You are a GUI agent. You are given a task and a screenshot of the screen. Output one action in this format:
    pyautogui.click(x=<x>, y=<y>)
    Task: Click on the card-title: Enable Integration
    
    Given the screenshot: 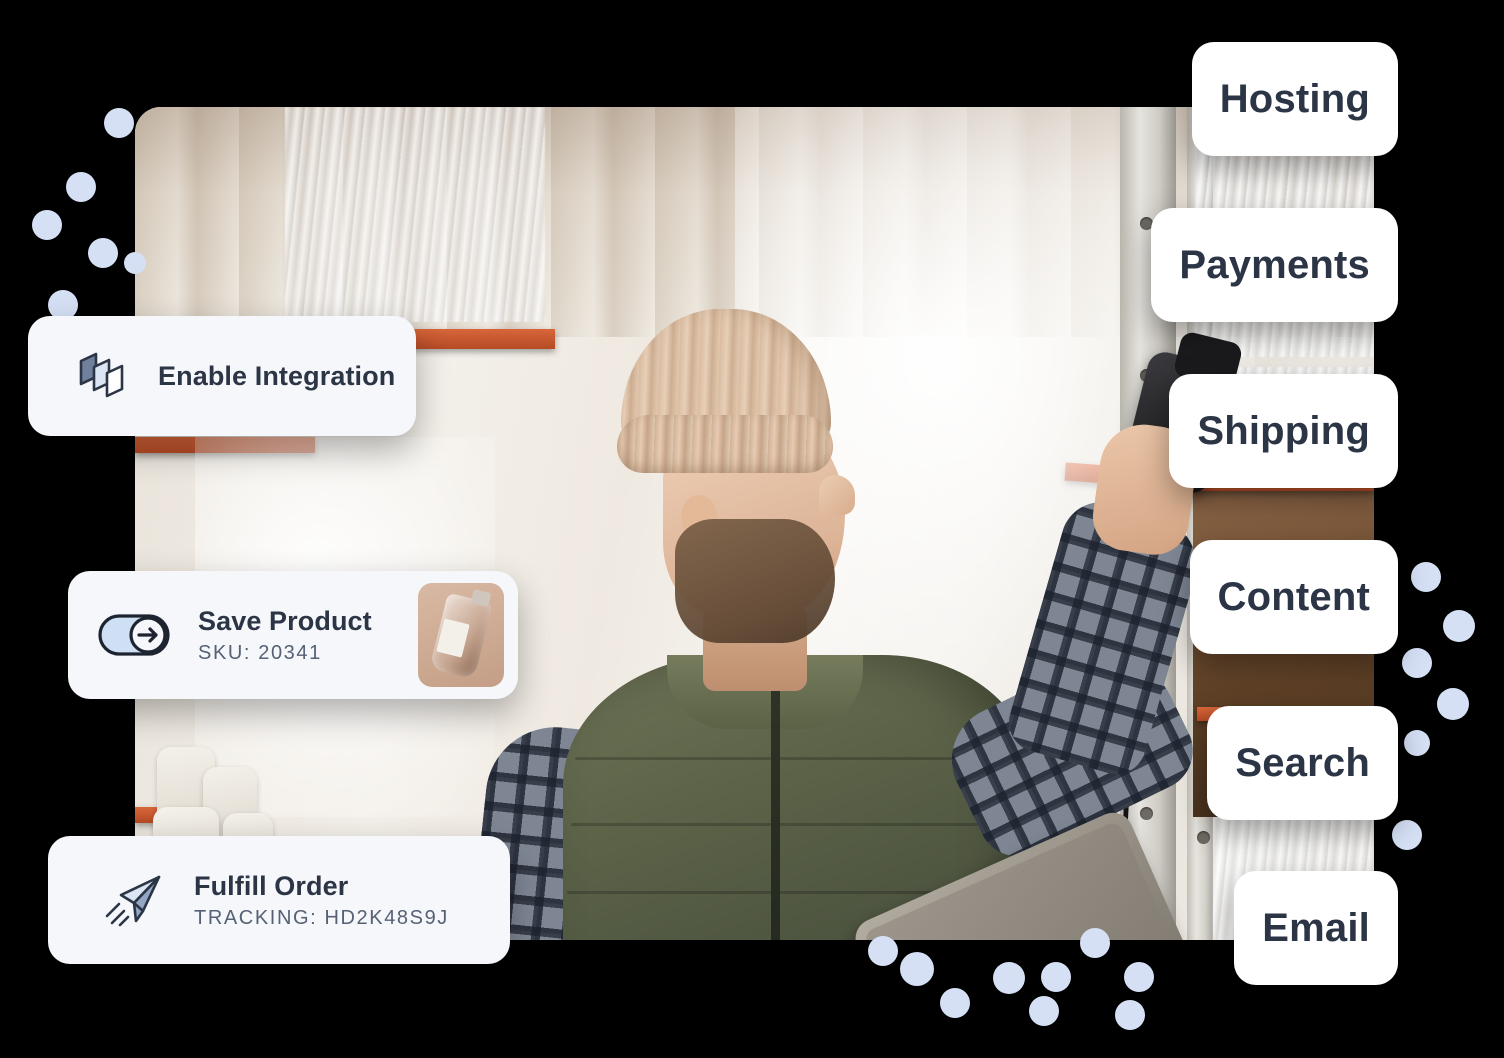 What is the action you would take?
    pyautogui.click(x=277, y=375)
    